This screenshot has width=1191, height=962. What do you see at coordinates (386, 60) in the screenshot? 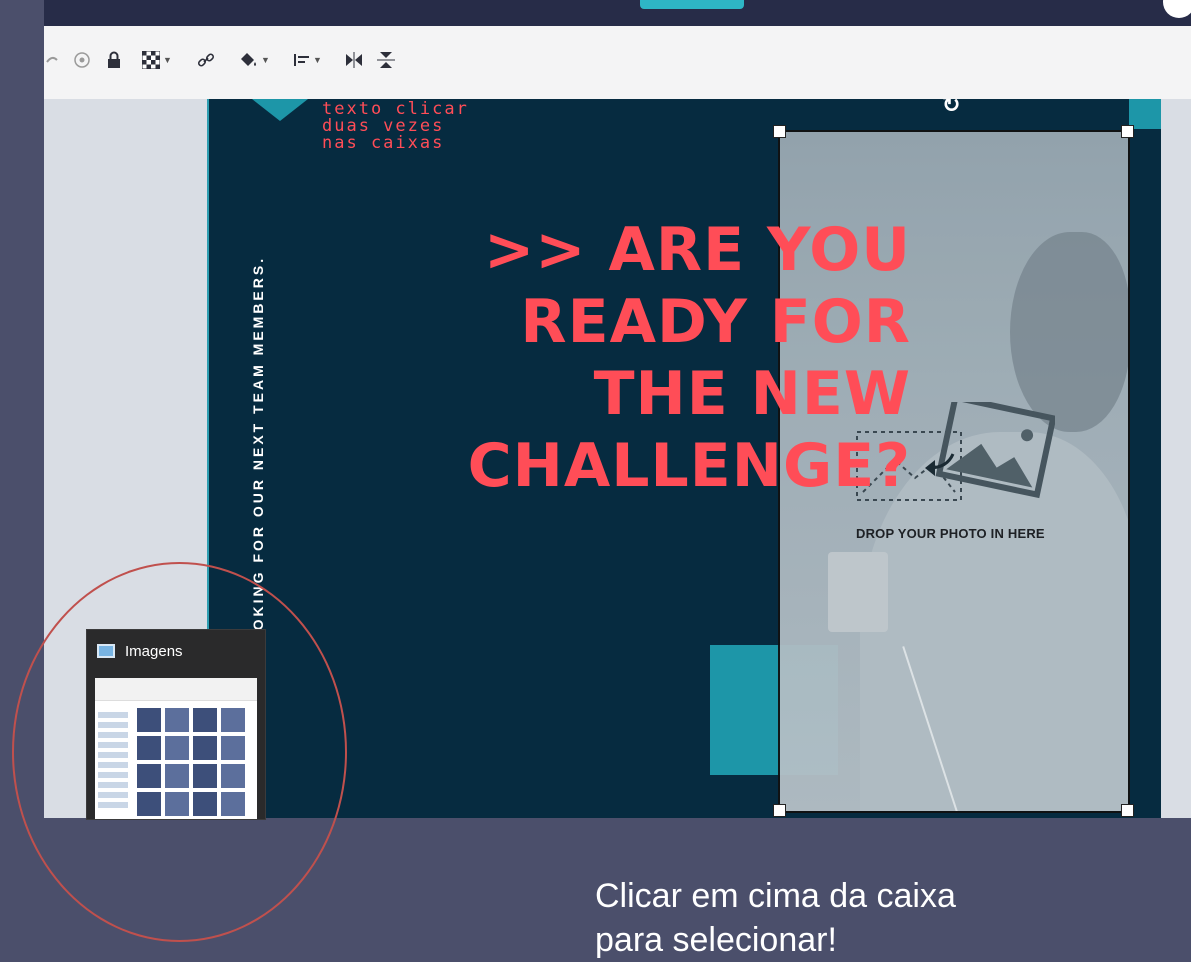
I see `flip-vertical-icon` at bounding box center [386, 60].